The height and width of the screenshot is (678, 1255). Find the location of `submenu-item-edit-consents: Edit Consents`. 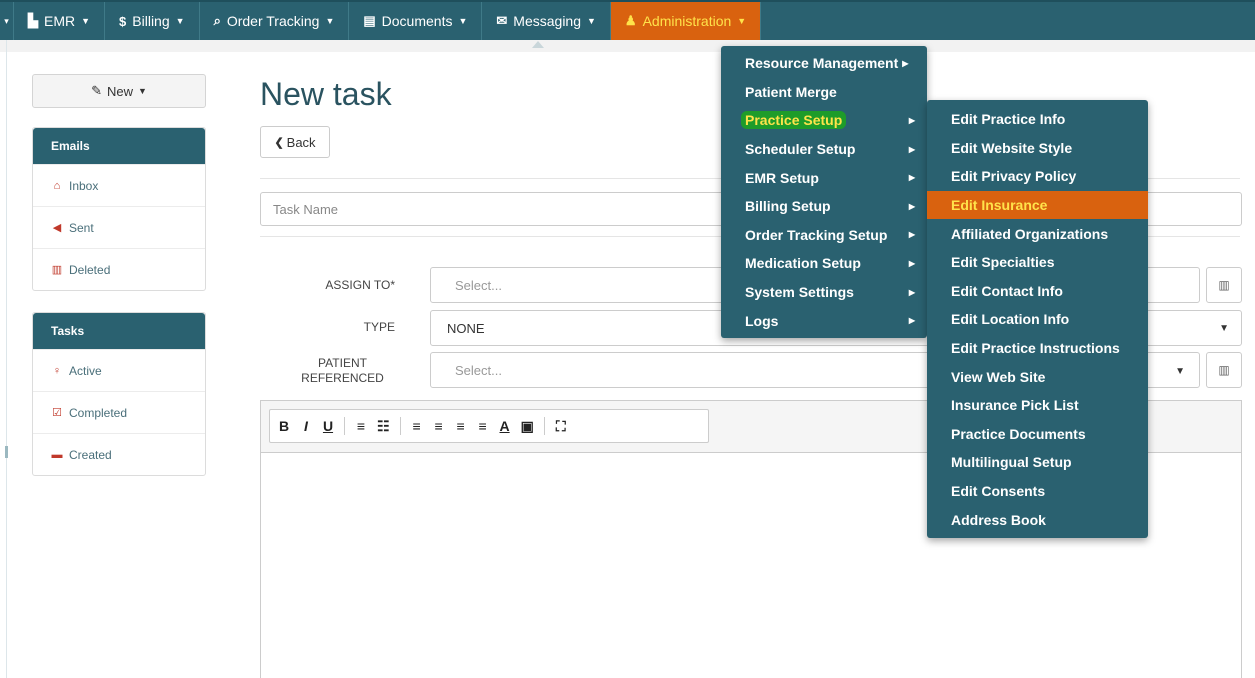

submenu-item-edit-consents: Edit Consents is located at coordinates (1037, 491).